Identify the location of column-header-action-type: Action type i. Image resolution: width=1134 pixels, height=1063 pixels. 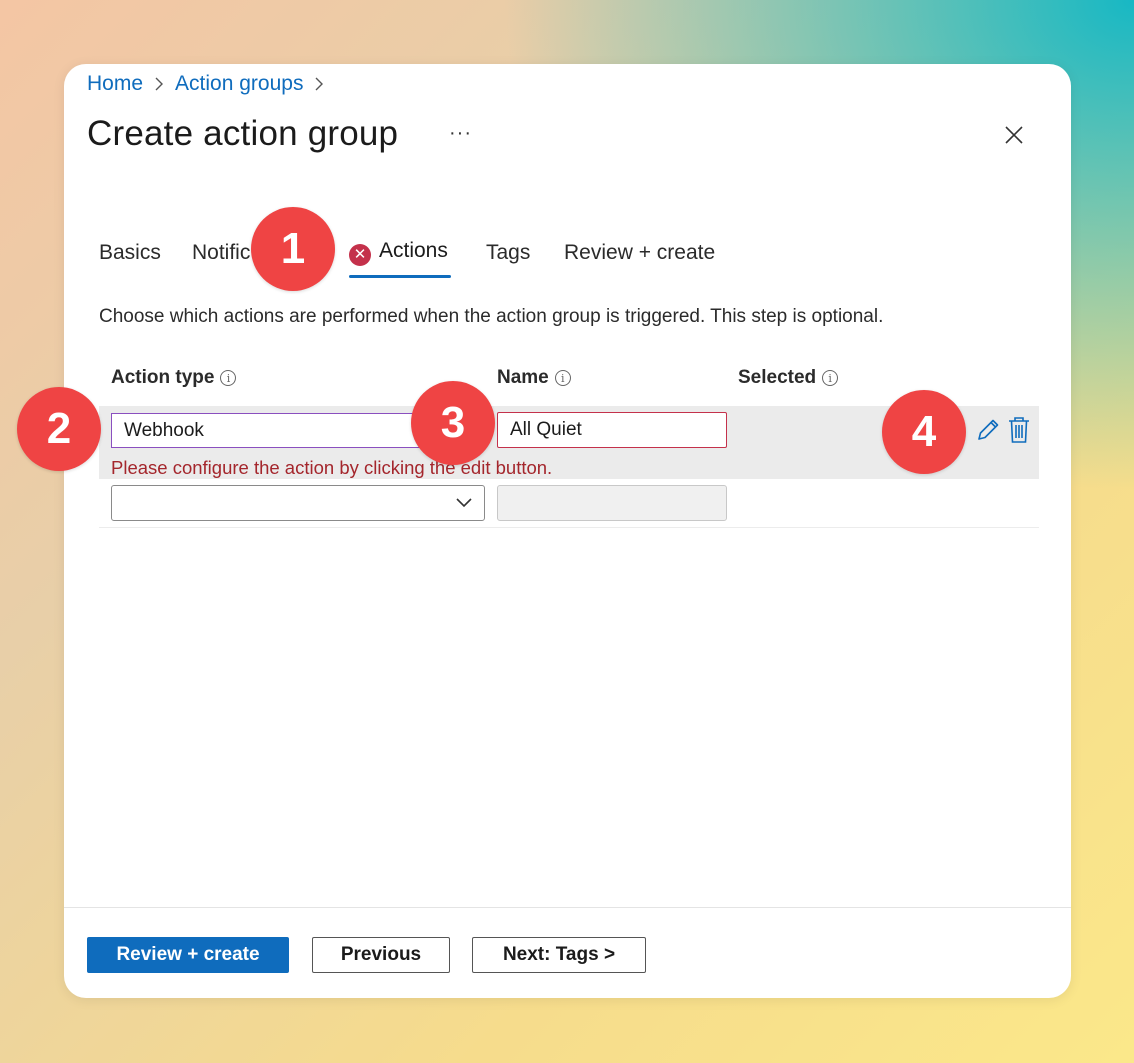
(174, 378).